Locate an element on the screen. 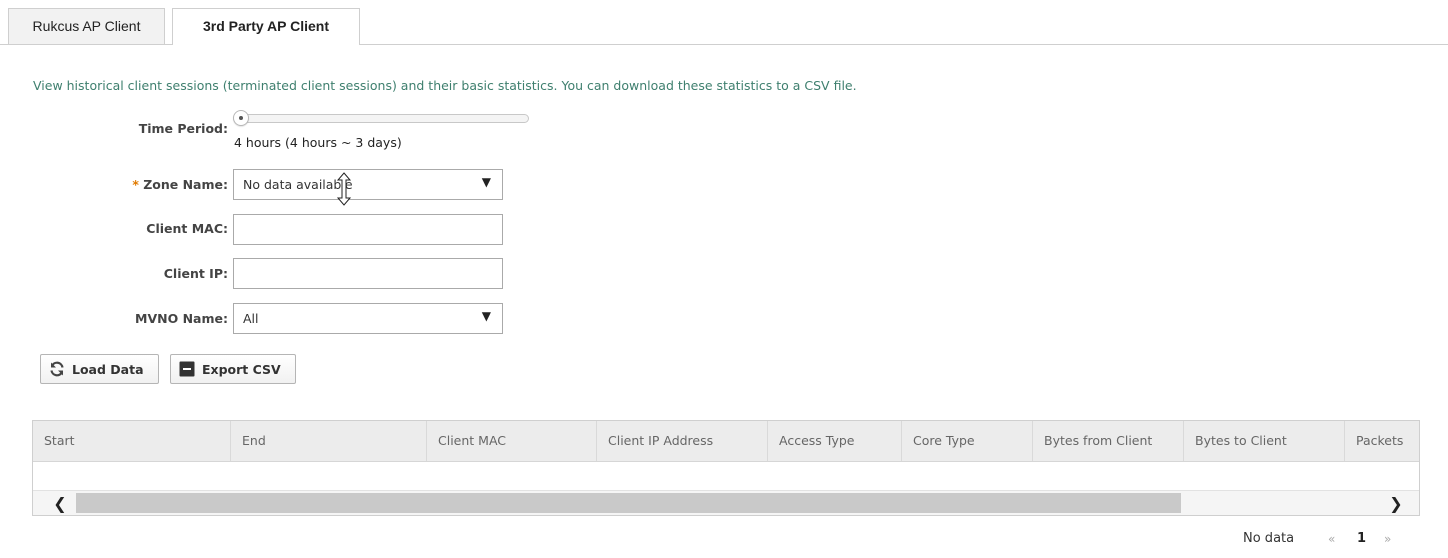 This screenshot has width=1448, height=558. scrollbar-thumb is located at coordinates (628, 503).